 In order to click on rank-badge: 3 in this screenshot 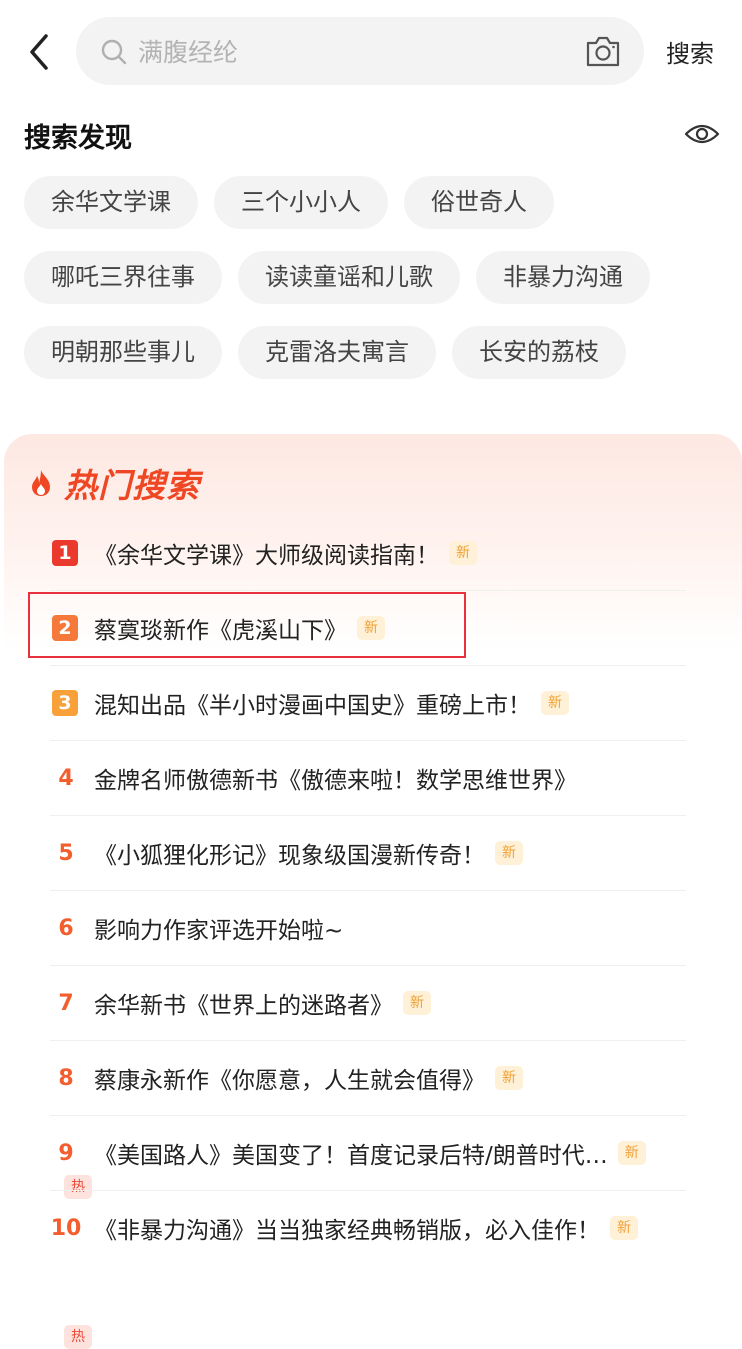, I will do `click(65, 703)`.